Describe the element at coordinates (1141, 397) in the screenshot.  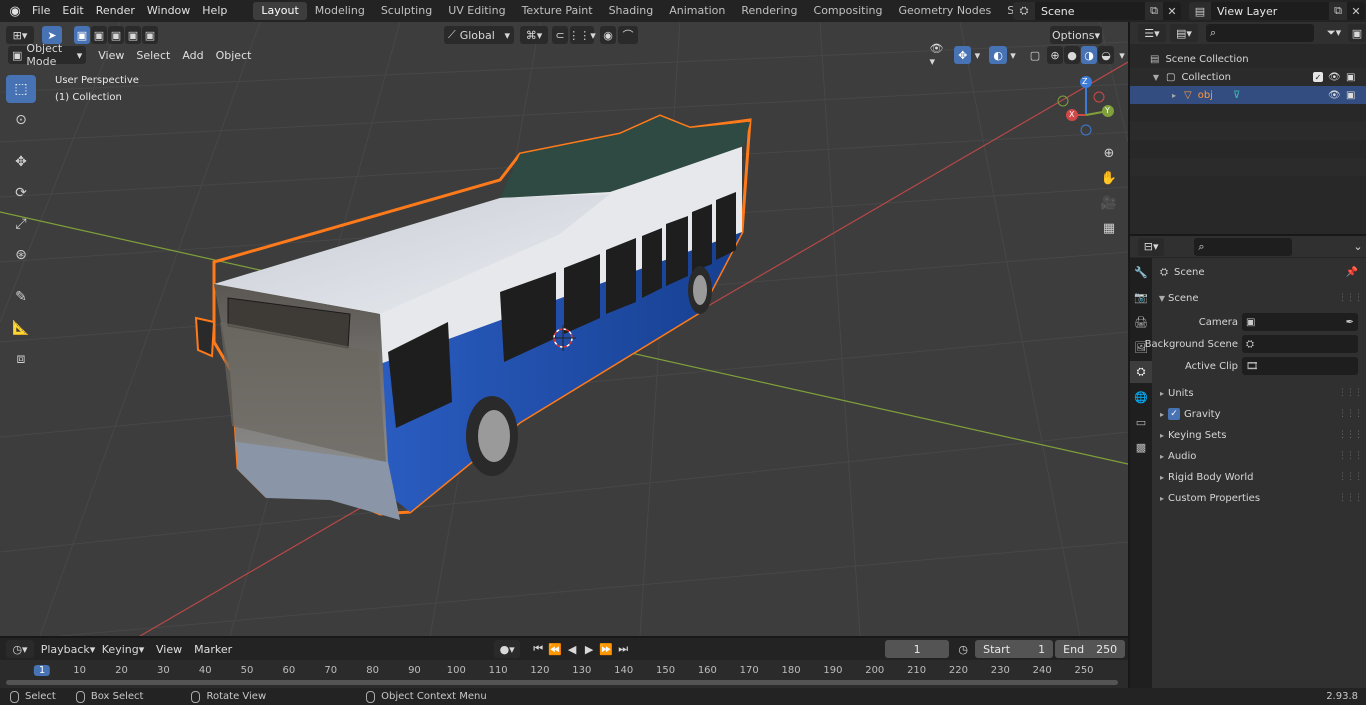
I see `world-tab-icon: 🌐` at that location.